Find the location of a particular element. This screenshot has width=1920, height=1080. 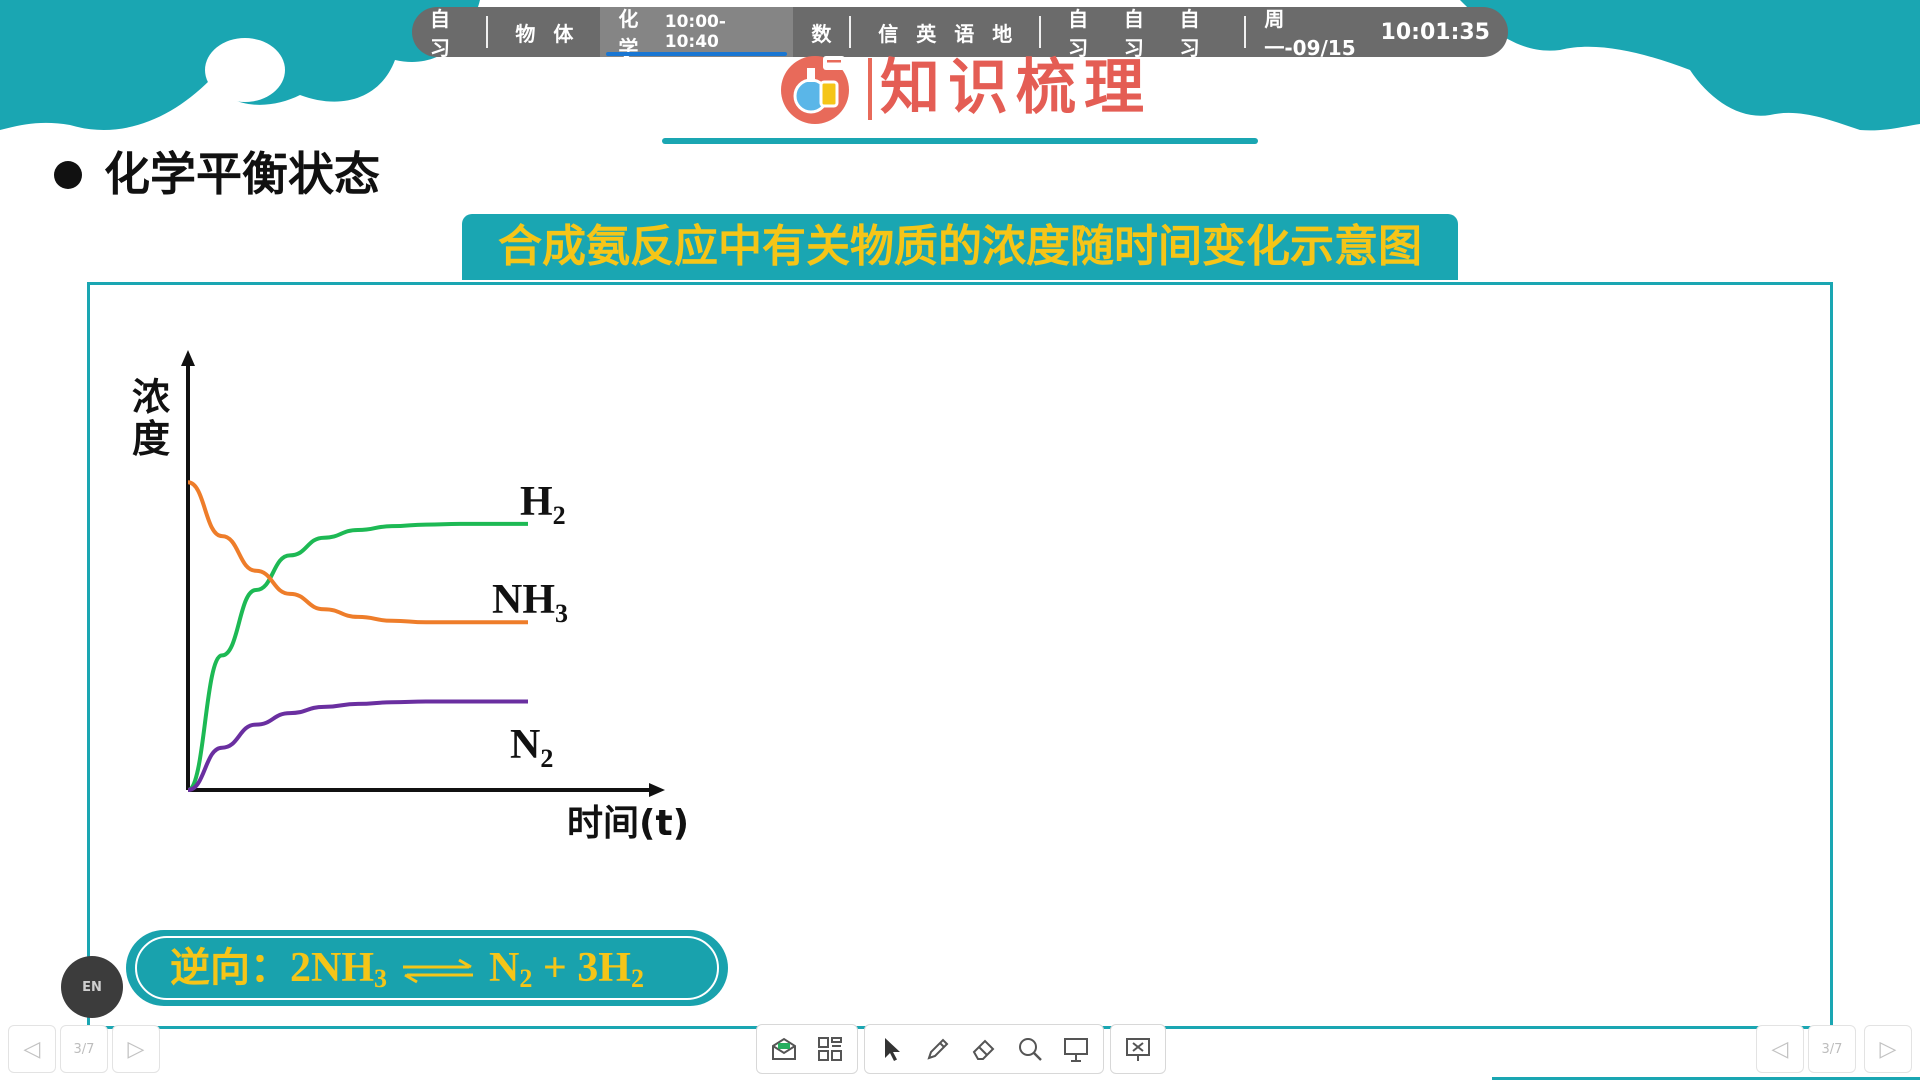

lang-badge-label: EN is located at coordinates (92, 987).